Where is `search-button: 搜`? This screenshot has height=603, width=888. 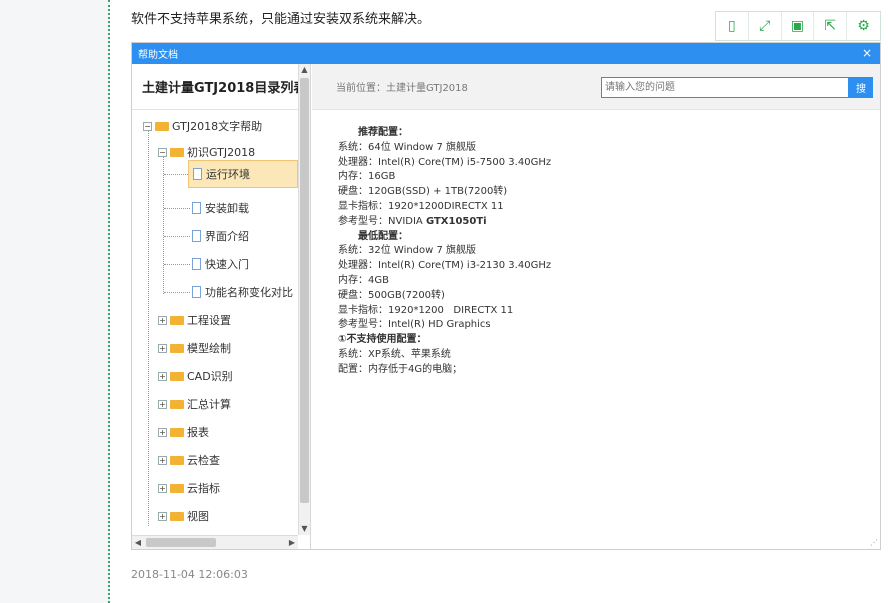
search-button: 搜 is located at coordinates (861, 87).